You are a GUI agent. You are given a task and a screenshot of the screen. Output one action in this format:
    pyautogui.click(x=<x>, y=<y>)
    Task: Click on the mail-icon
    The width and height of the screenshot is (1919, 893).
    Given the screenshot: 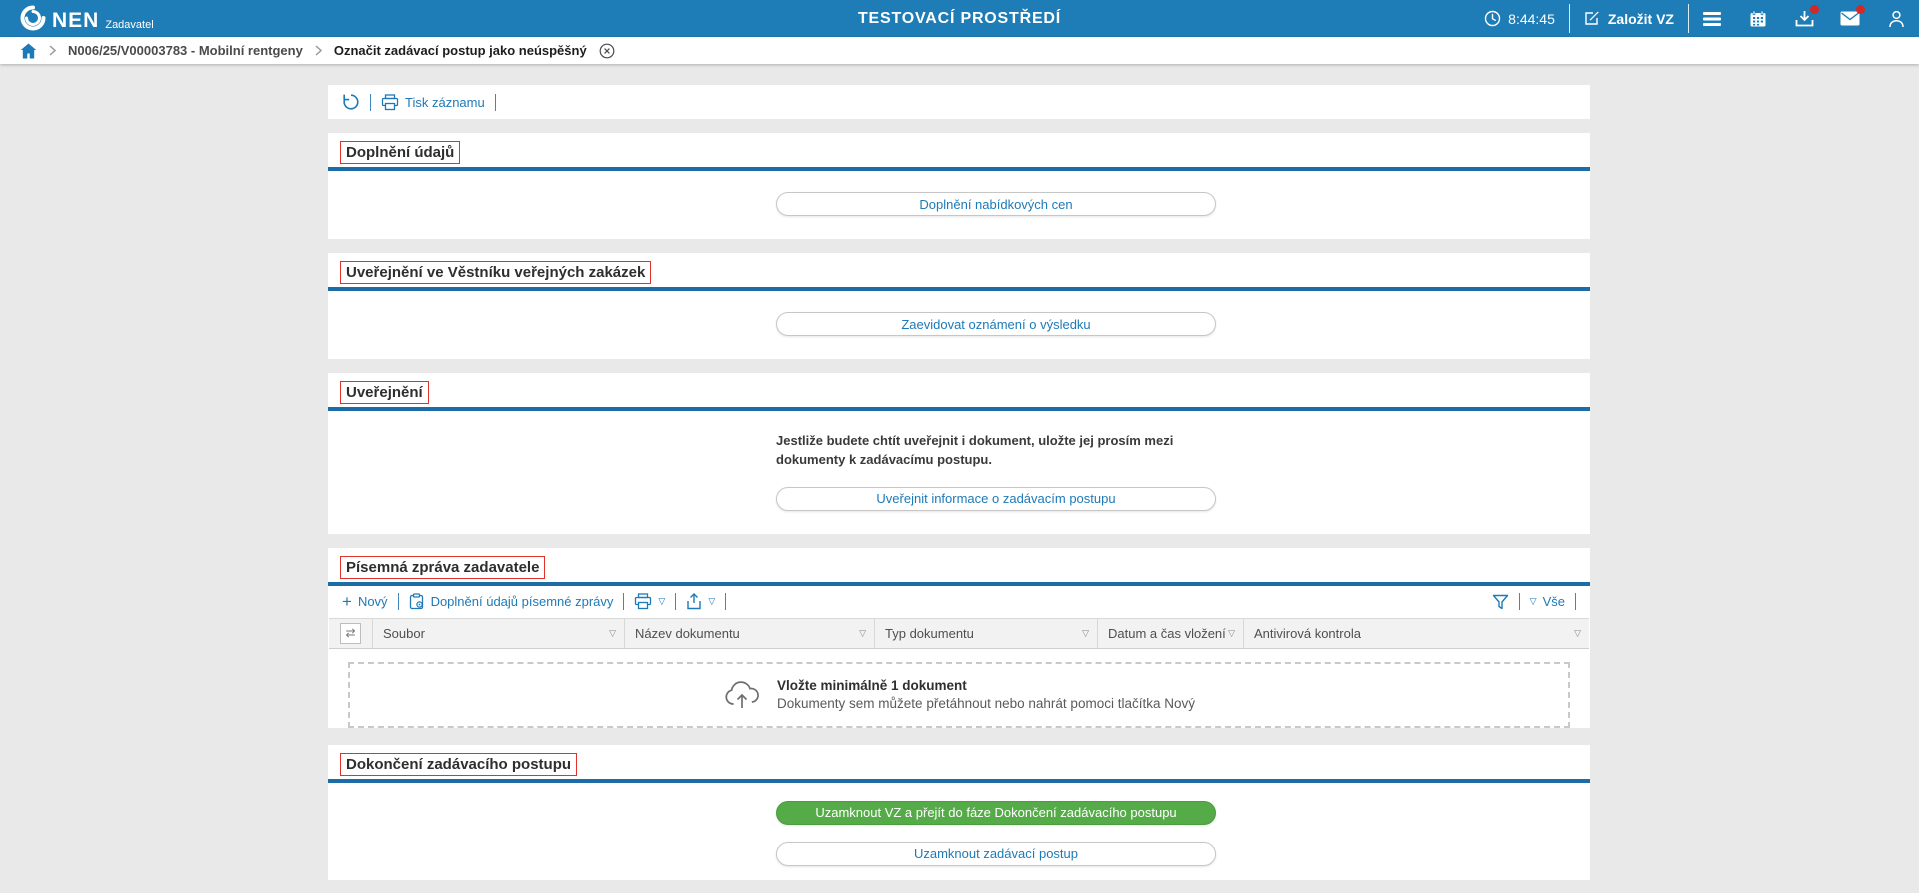 What is the action you would take?
    pyautogui.click(x=1850, y=18)
    